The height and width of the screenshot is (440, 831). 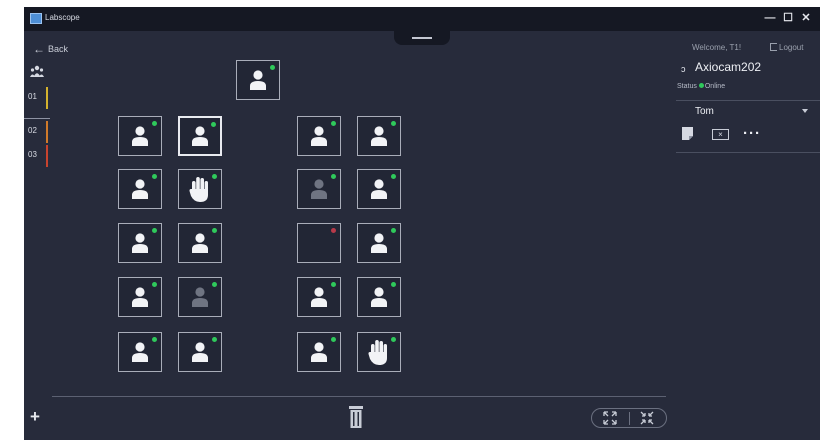 I want to click on logout-icon, so click(x=773, y=47).